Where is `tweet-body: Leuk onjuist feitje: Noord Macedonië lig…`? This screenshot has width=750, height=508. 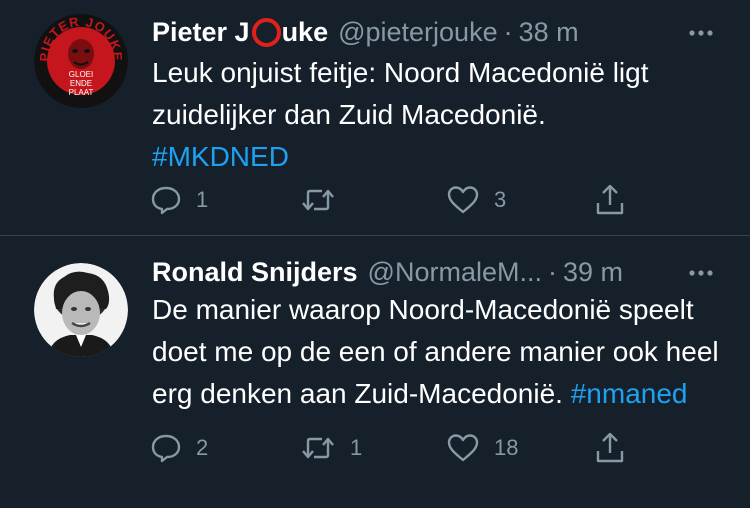 tweet-body: Leuk onjuist feitje: Noord Macedonië lig… is located at coordinates (400, 93).